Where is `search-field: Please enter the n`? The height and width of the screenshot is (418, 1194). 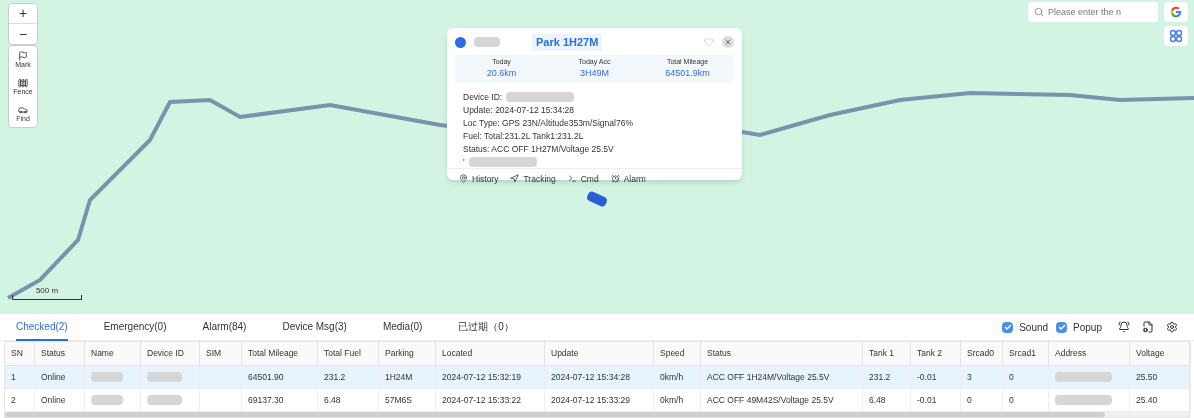
search-field: Please enter the n is located at coordinates (1093, 12).